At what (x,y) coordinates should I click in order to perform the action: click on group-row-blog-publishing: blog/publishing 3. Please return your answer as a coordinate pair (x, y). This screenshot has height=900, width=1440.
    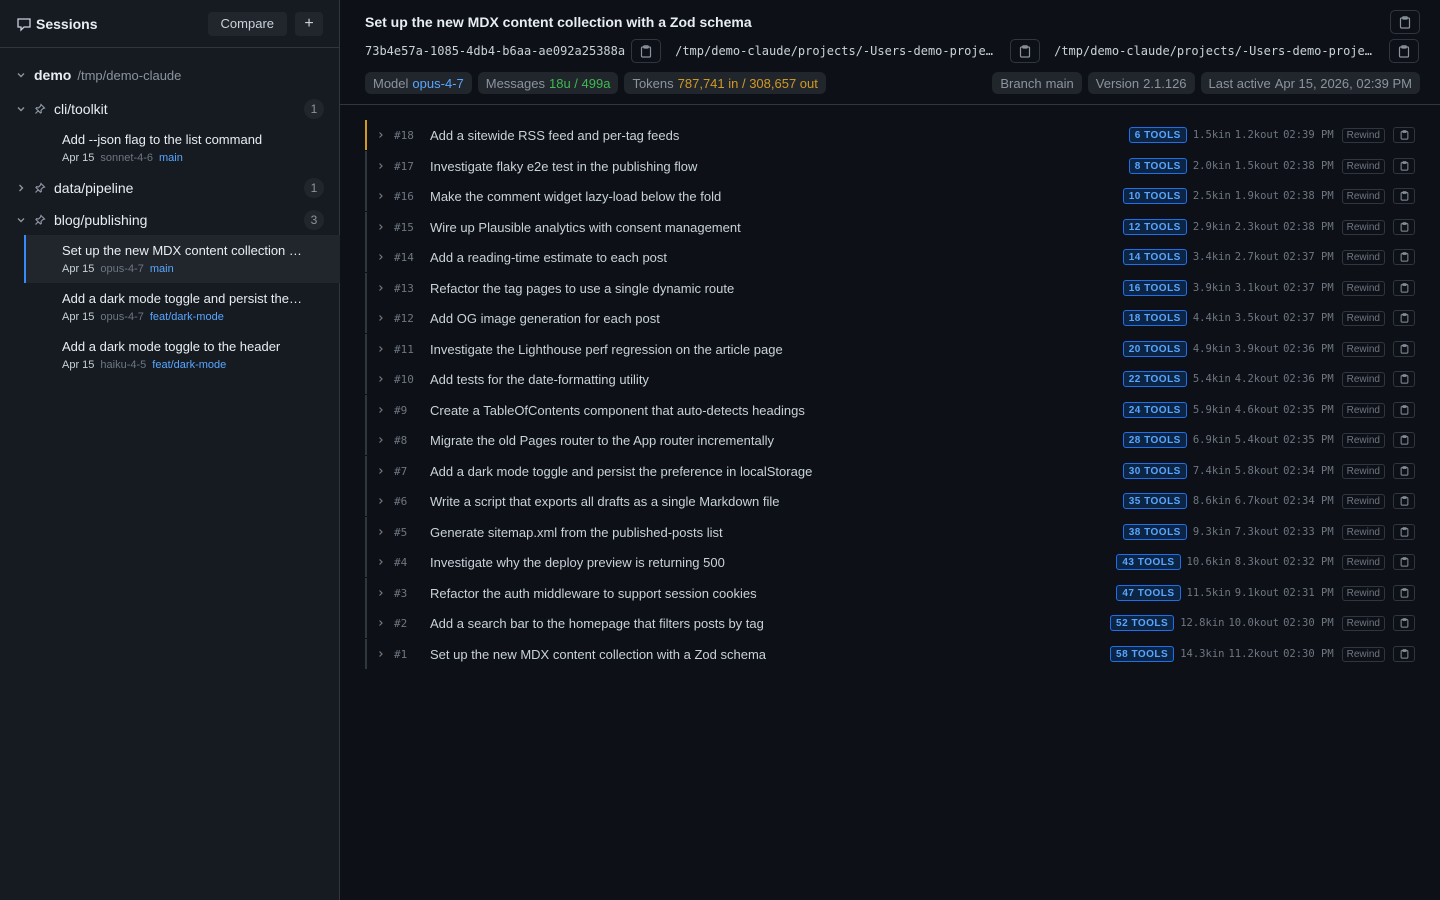
    Looking at the image, I should click on (170, 220).